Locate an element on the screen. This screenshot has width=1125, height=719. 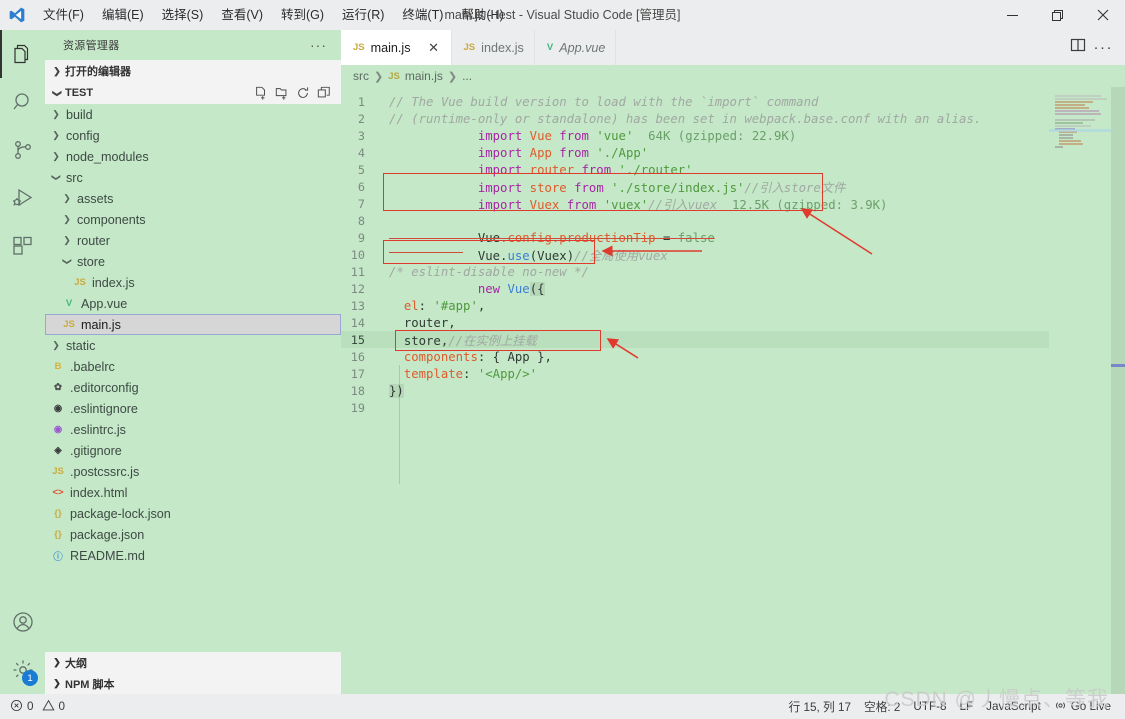
tree-item-router: ❯ router is located at coordinates (193, 240).